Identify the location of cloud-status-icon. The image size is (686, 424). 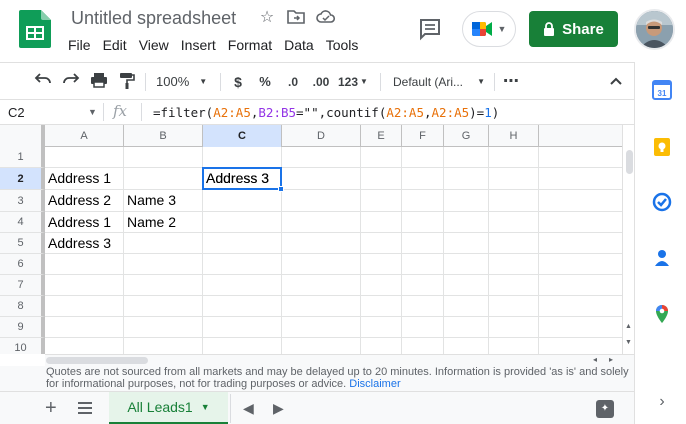
(326, 18).